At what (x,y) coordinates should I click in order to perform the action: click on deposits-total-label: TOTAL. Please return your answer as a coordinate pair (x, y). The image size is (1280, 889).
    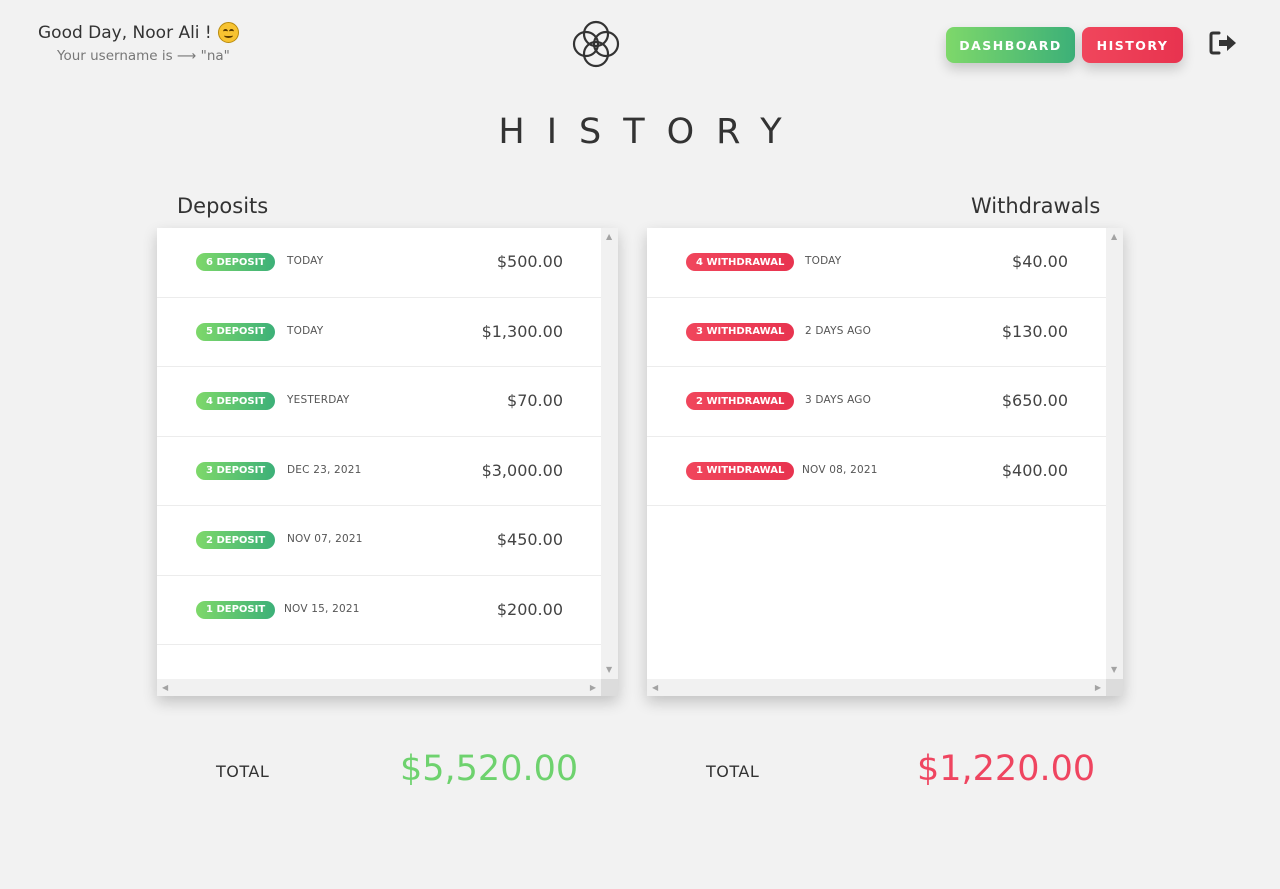
    Looking at the image, I should click on (243, 771).